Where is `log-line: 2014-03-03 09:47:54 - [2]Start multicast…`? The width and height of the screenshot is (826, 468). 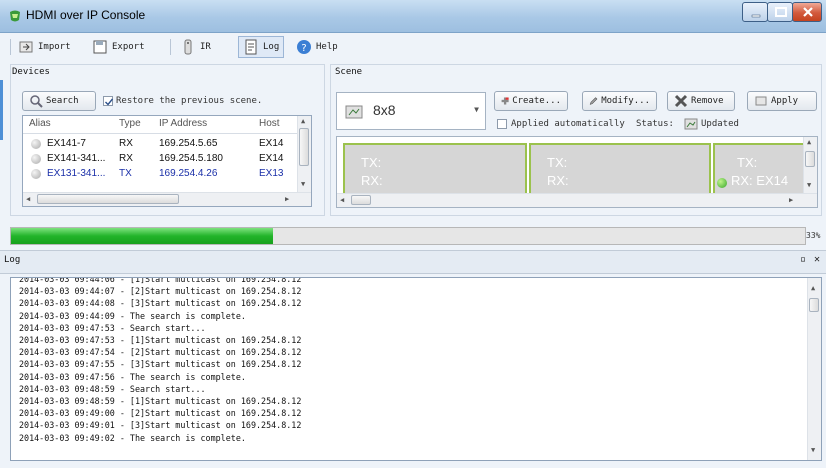 log-line: 2014-03-03 09:47:54 - [2]Start multicast… is located at coordinates (160, 352).